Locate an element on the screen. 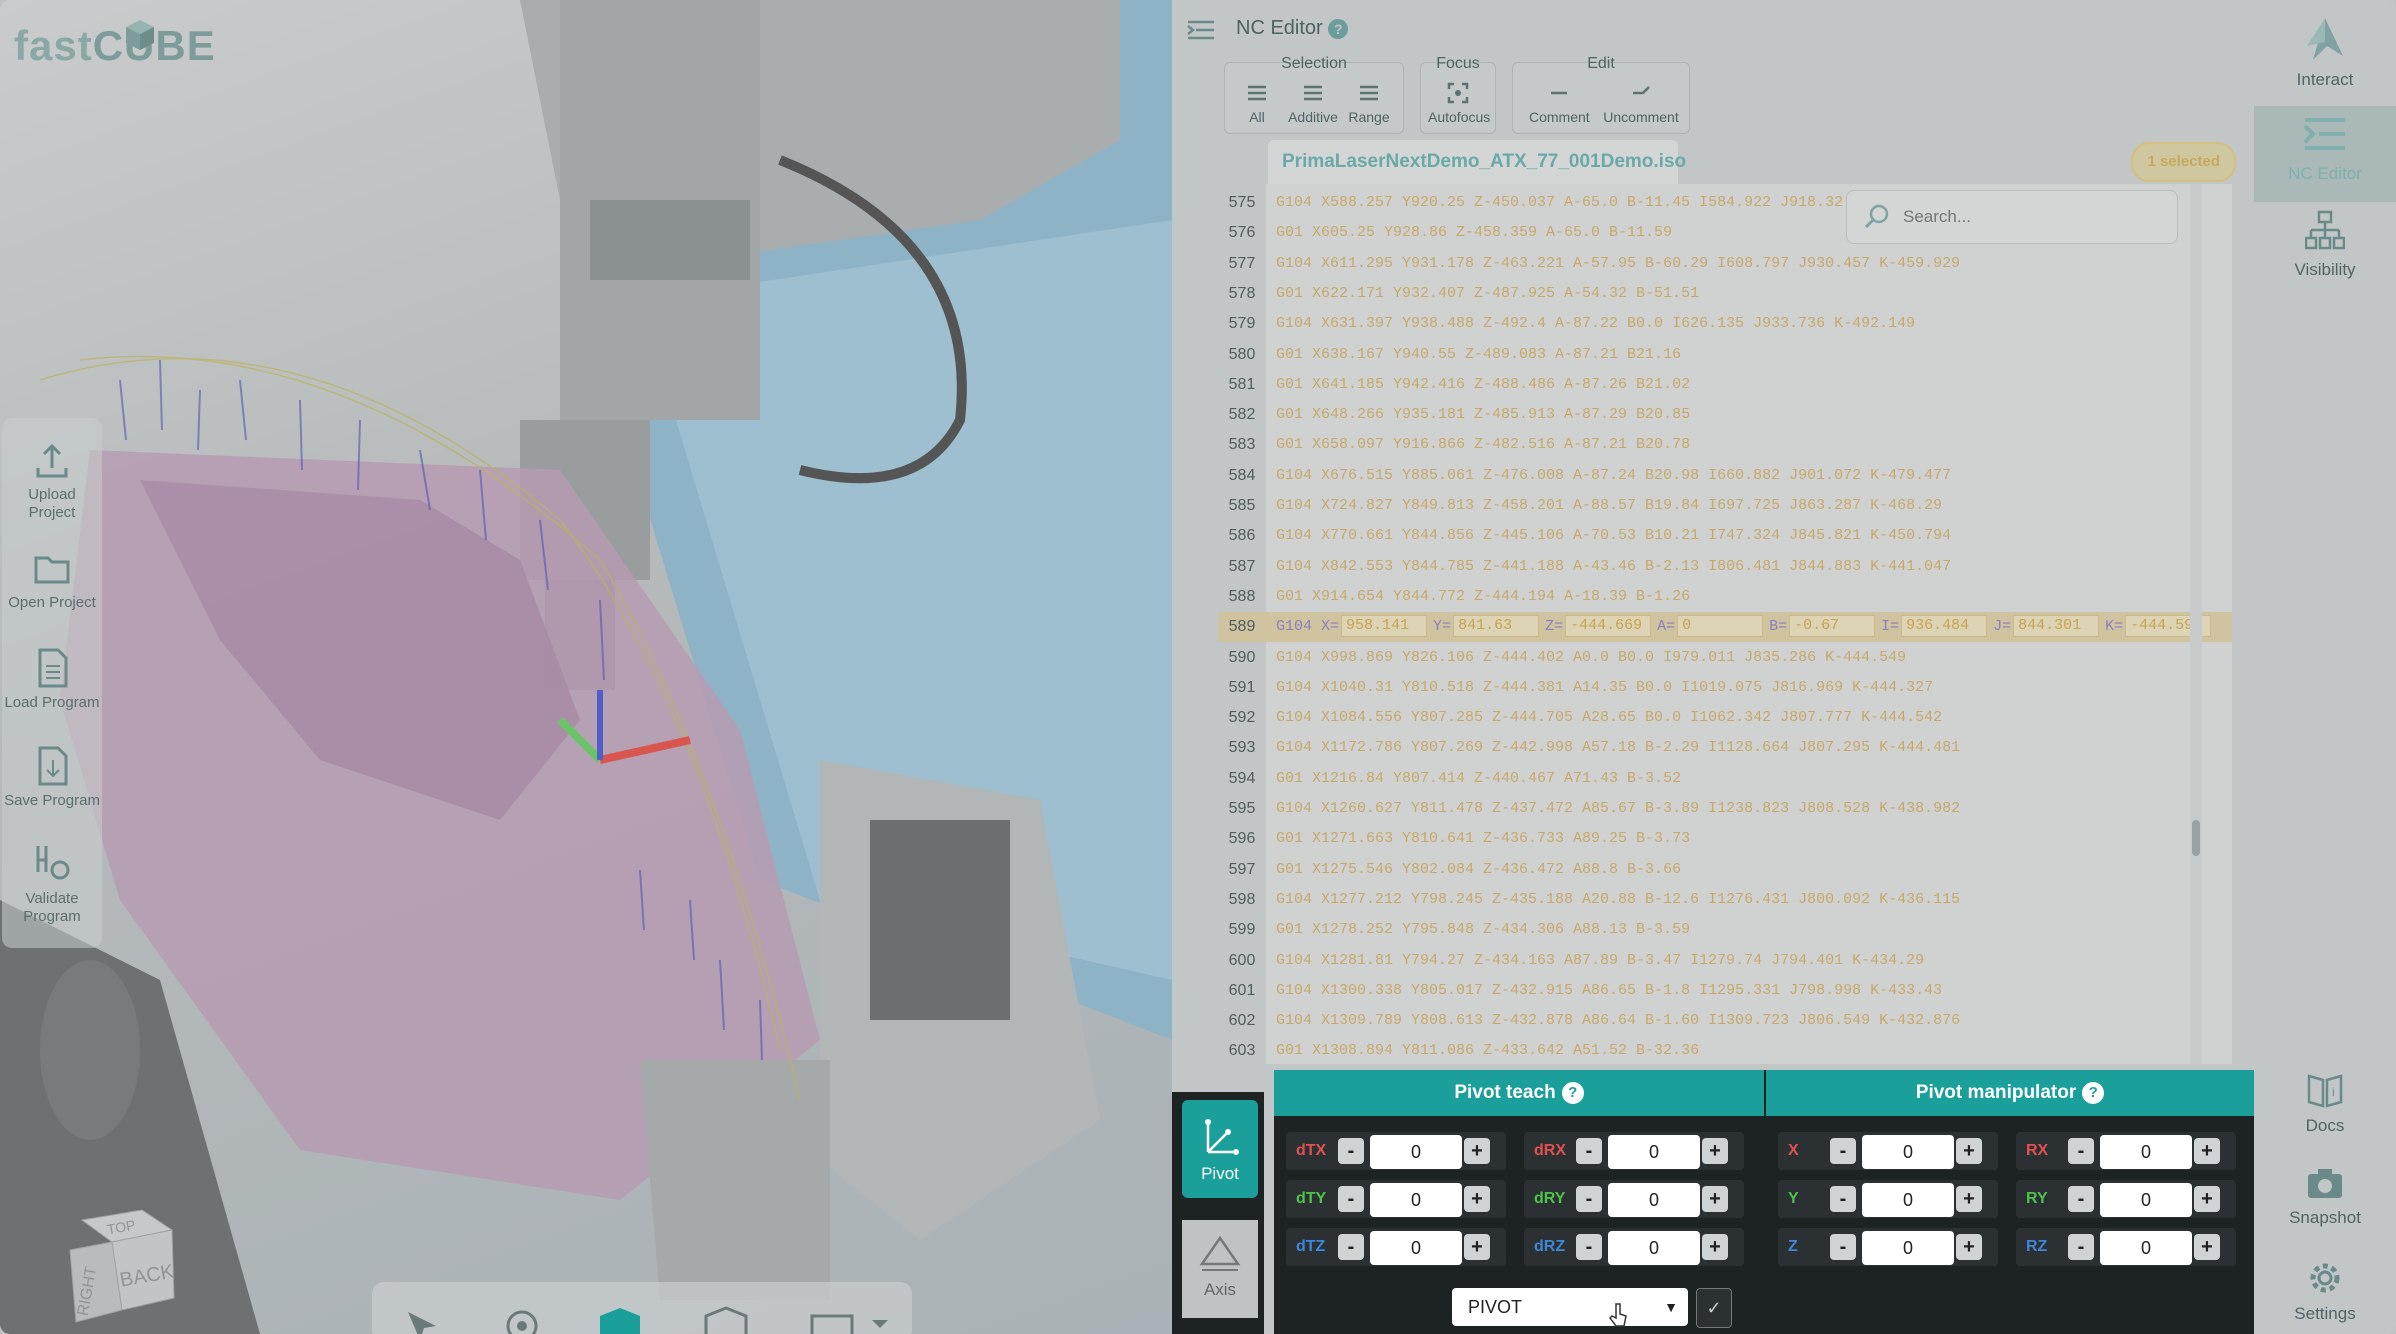 The image size is (2396, 1334). field-input: 841.63 is located at coordinates (1496, 626).